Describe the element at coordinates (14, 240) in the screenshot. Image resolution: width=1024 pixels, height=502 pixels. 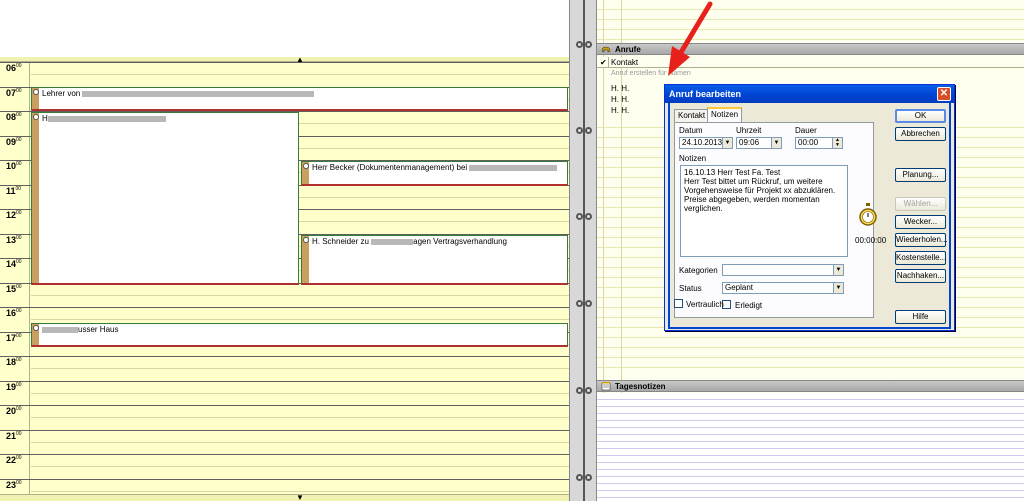
I see `hour-label: 1300` at that location.